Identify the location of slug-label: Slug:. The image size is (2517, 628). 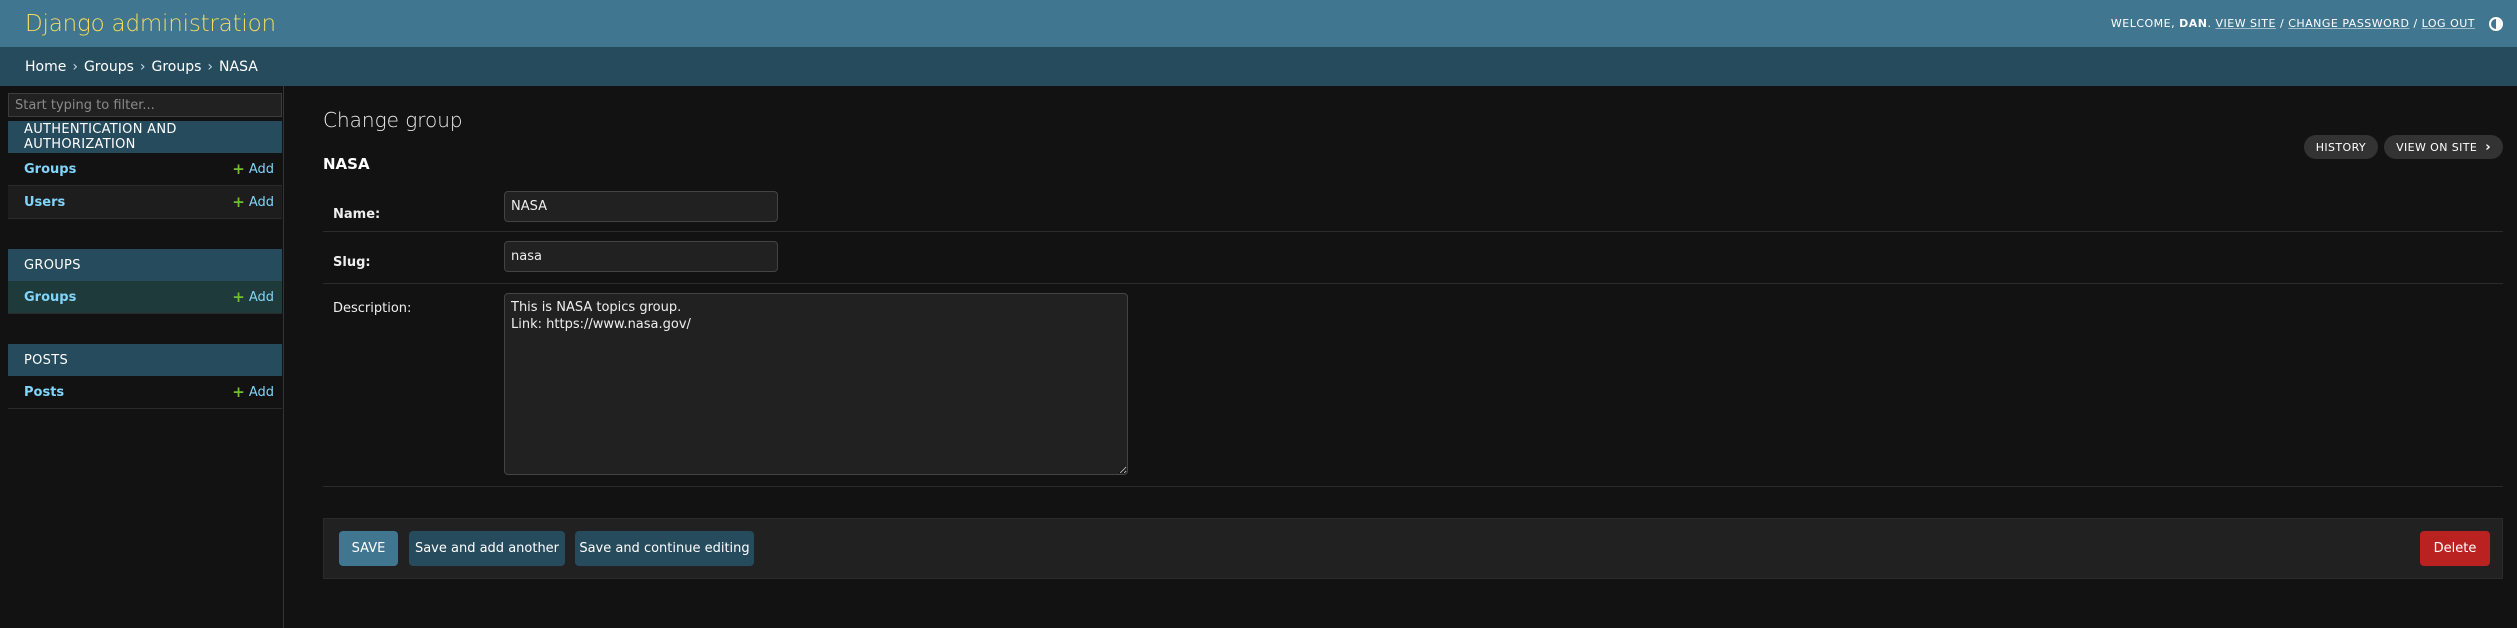
(352, 262).